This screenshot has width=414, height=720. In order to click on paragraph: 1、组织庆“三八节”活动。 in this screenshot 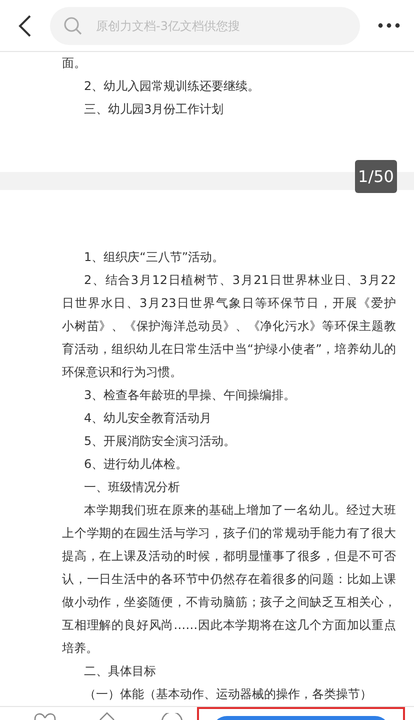, I will do `click(154, 257)`.